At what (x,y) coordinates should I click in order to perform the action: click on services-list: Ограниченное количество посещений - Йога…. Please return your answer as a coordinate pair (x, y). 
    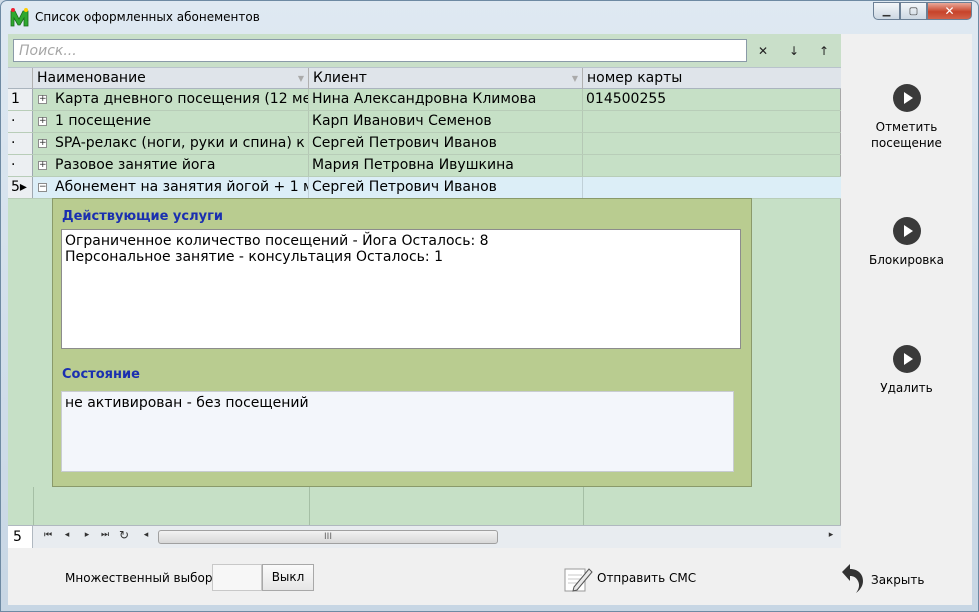
    Looking at the image, I should click on (401, 289).